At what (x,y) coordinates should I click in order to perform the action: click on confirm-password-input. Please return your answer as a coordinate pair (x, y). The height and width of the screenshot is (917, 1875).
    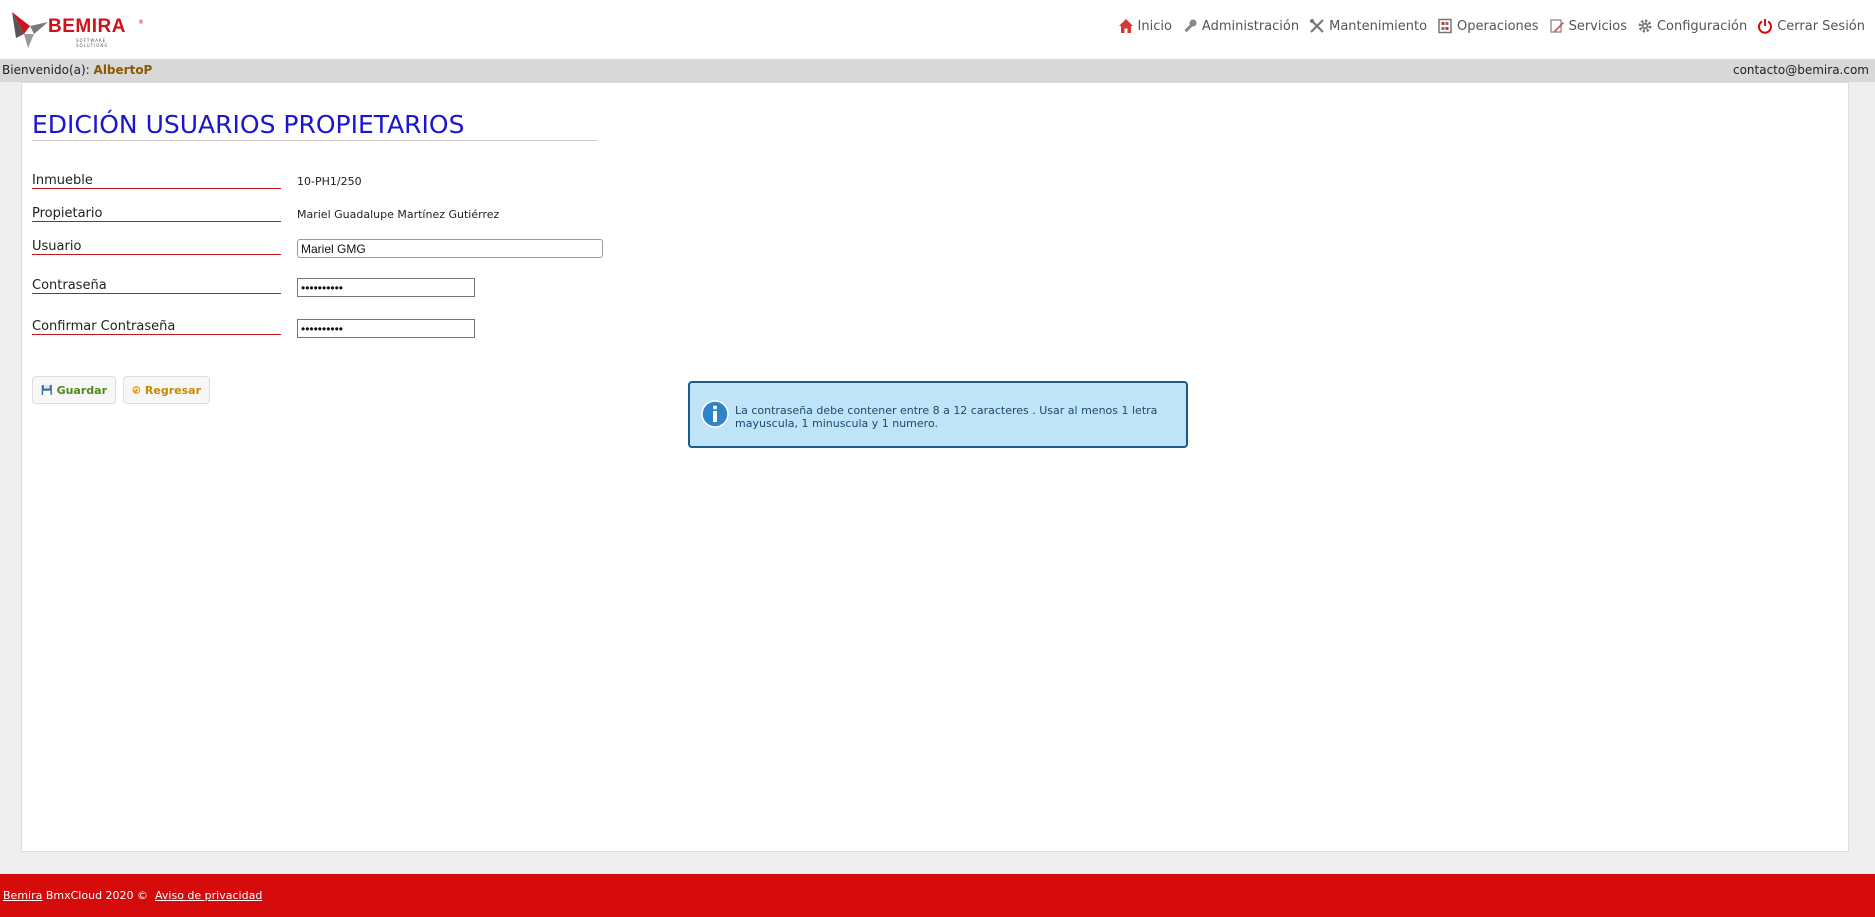
    Looking at the image, I should click on (386, 328).